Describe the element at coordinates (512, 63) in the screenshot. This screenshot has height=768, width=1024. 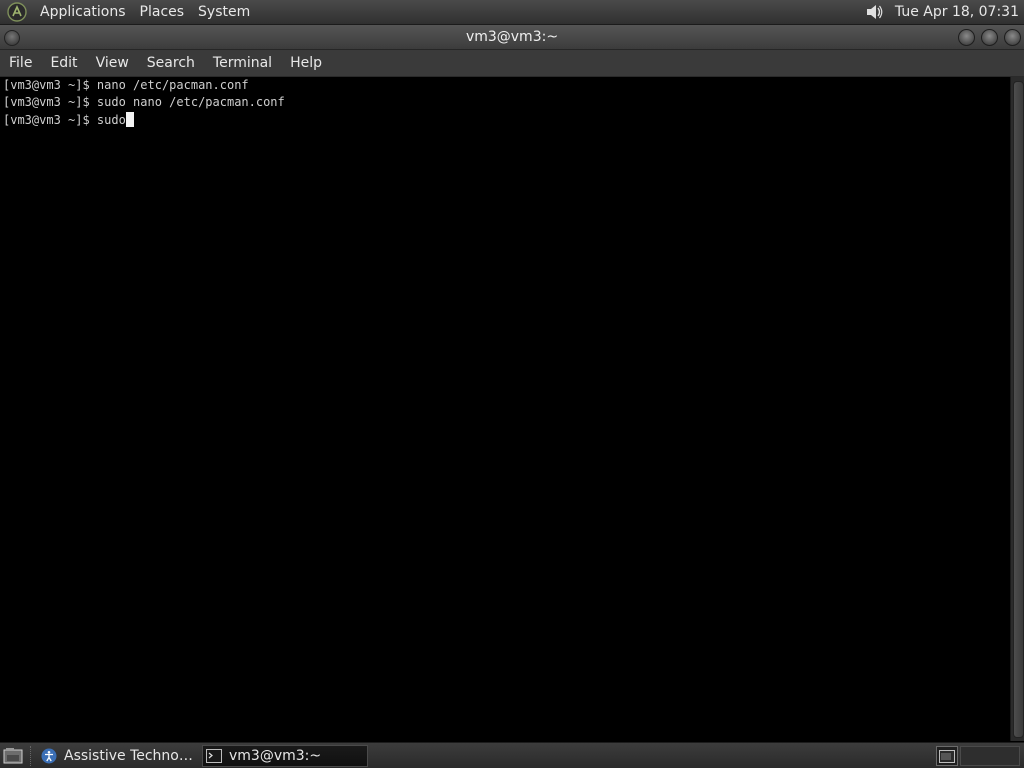
I see `terminal-menubar: File Edit View Search Terminal Help` at that location.